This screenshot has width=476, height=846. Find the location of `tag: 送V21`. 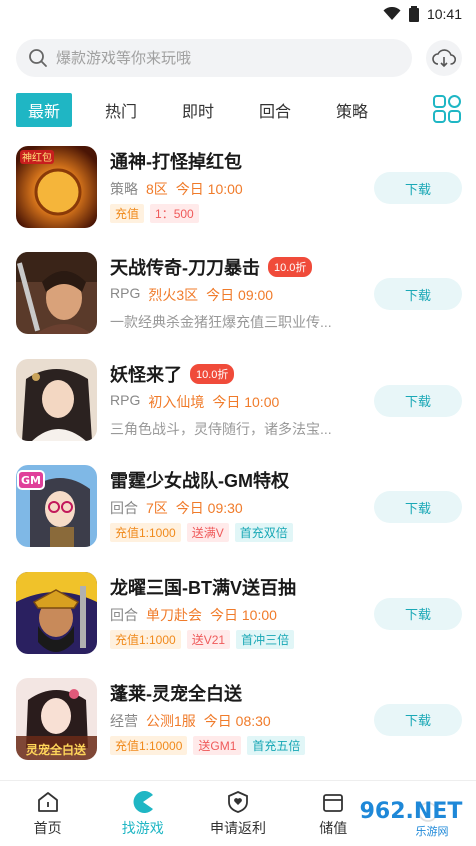

tag: 送V21 is located at coordinates (208, 639).